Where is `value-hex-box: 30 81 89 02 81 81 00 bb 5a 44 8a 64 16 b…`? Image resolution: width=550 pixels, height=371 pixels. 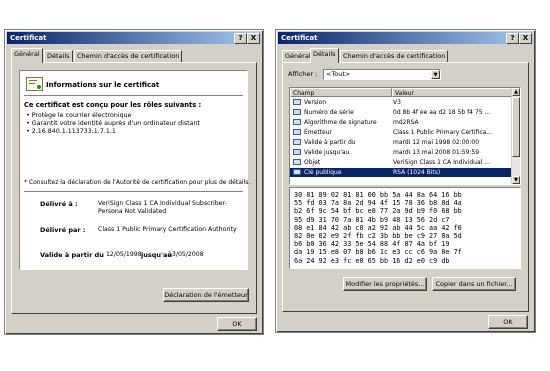
value-hex-box: 30 81 89 02 81 81 00 bb 5a 44 8a 64 16 b… is located at coordinates (405, 228).